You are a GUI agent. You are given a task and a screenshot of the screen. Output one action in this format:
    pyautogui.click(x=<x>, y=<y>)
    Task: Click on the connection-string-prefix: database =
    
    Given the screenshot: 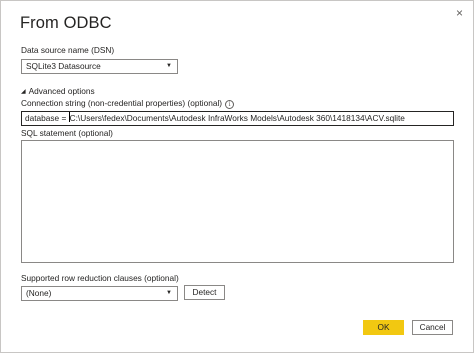 What is the action you would take?
    pyautogui.click(x=47, y=118)
    